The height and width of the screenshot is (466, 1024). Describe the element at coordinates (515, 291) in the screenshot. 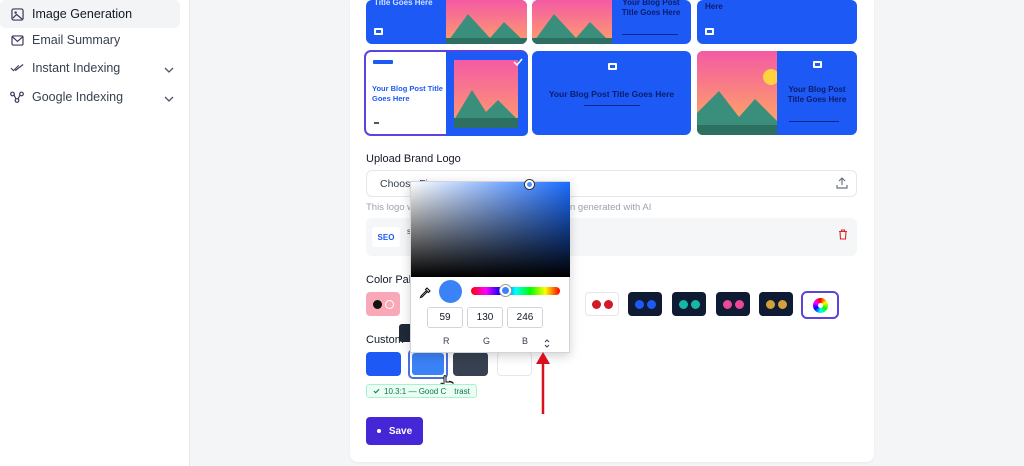

I see `hue-slider` at that location.